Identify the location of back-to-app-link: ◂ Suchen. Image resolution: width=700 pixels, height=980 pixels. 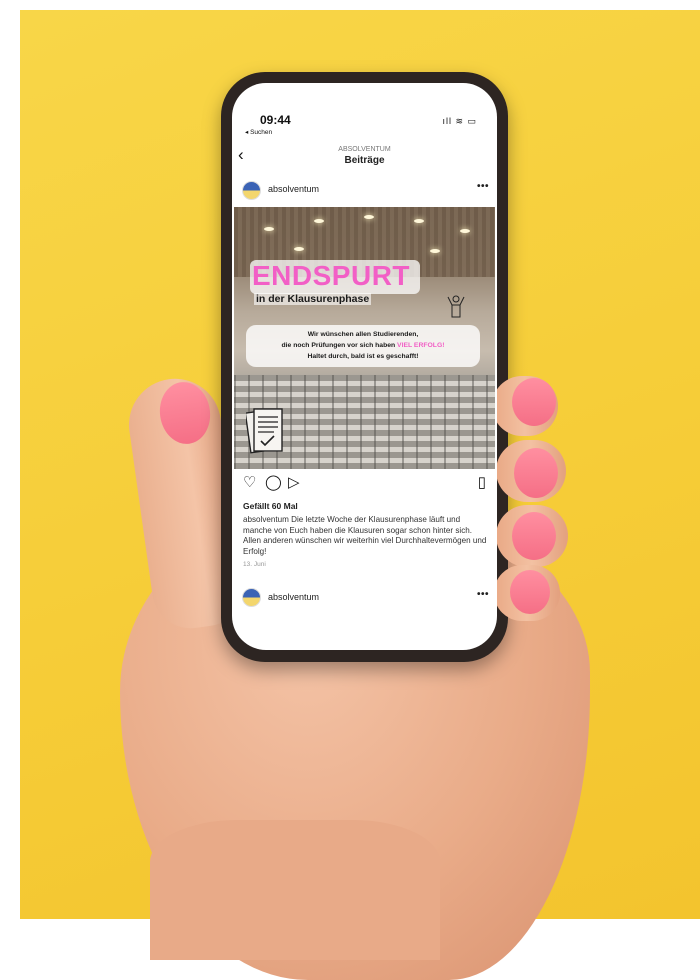
(258, 132).